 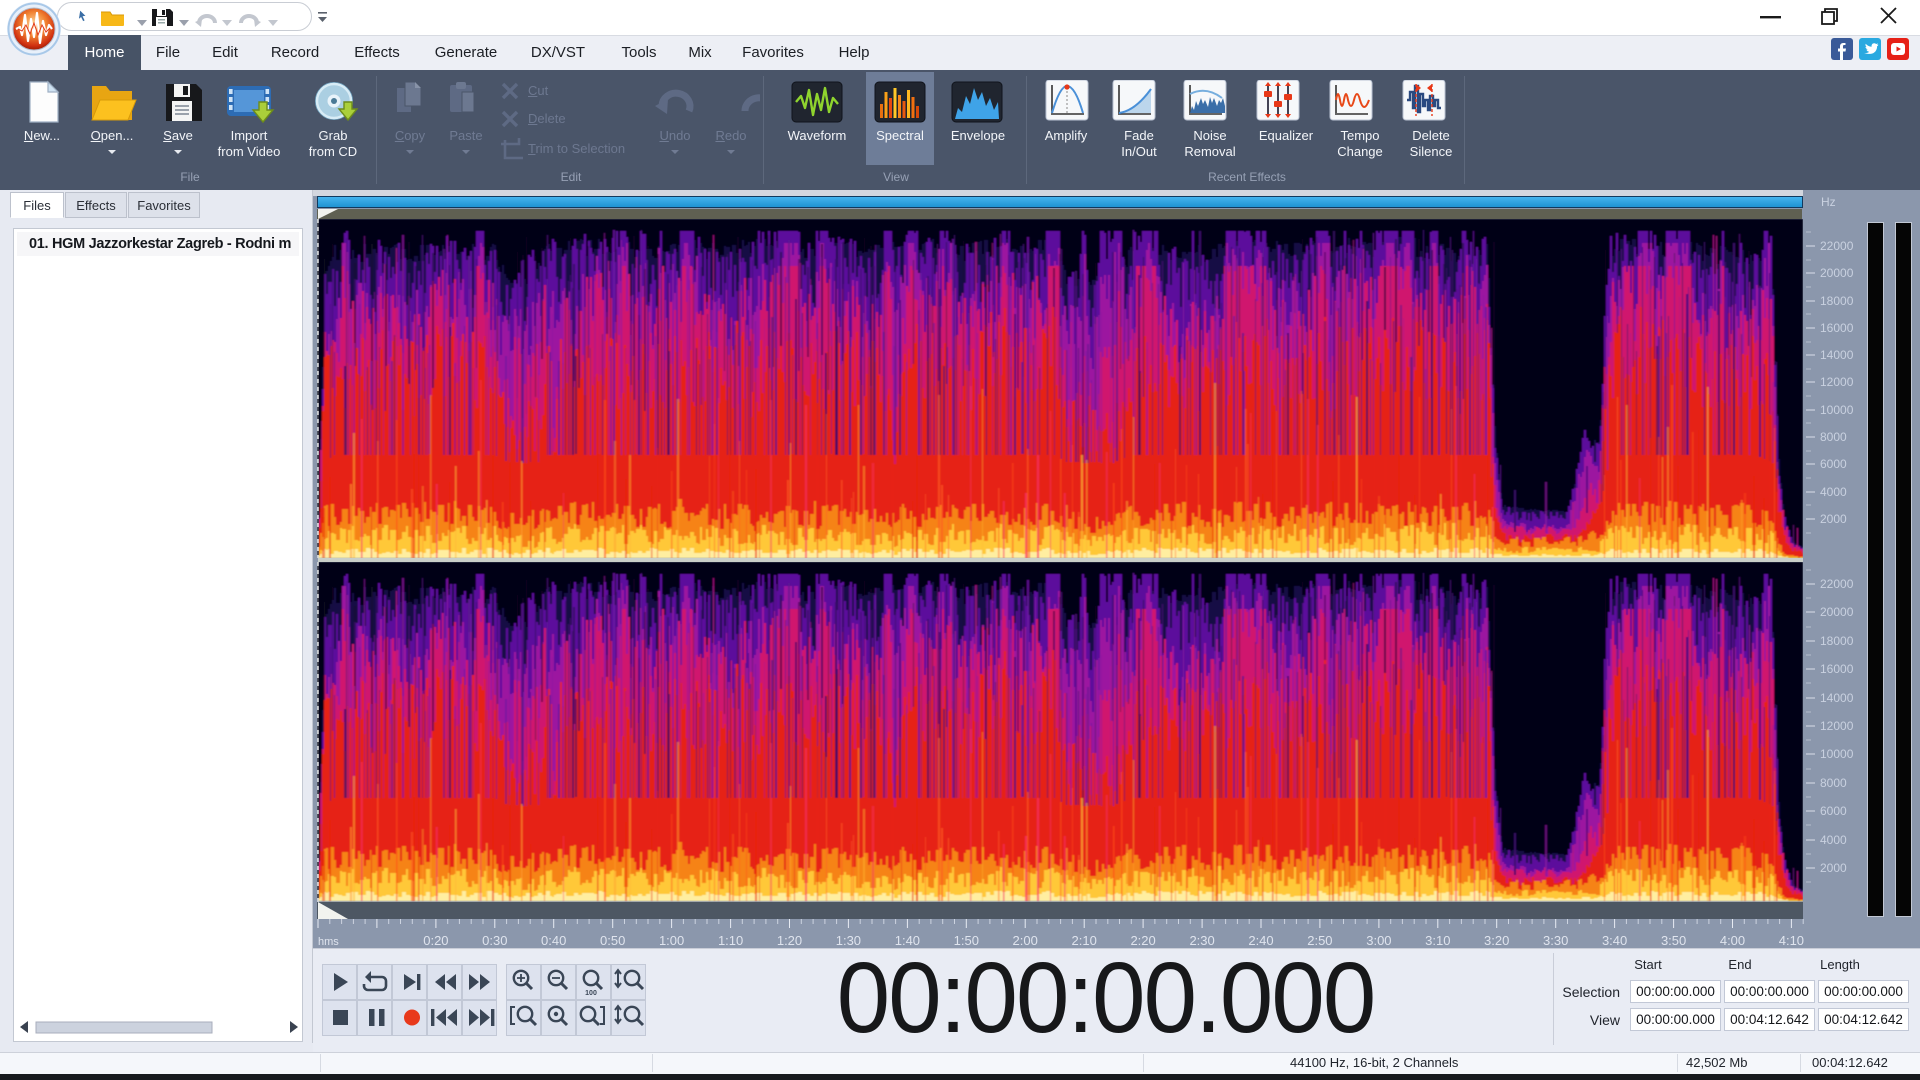 I want to click on svg-text: 3:20, so click(x=1496, y=940).